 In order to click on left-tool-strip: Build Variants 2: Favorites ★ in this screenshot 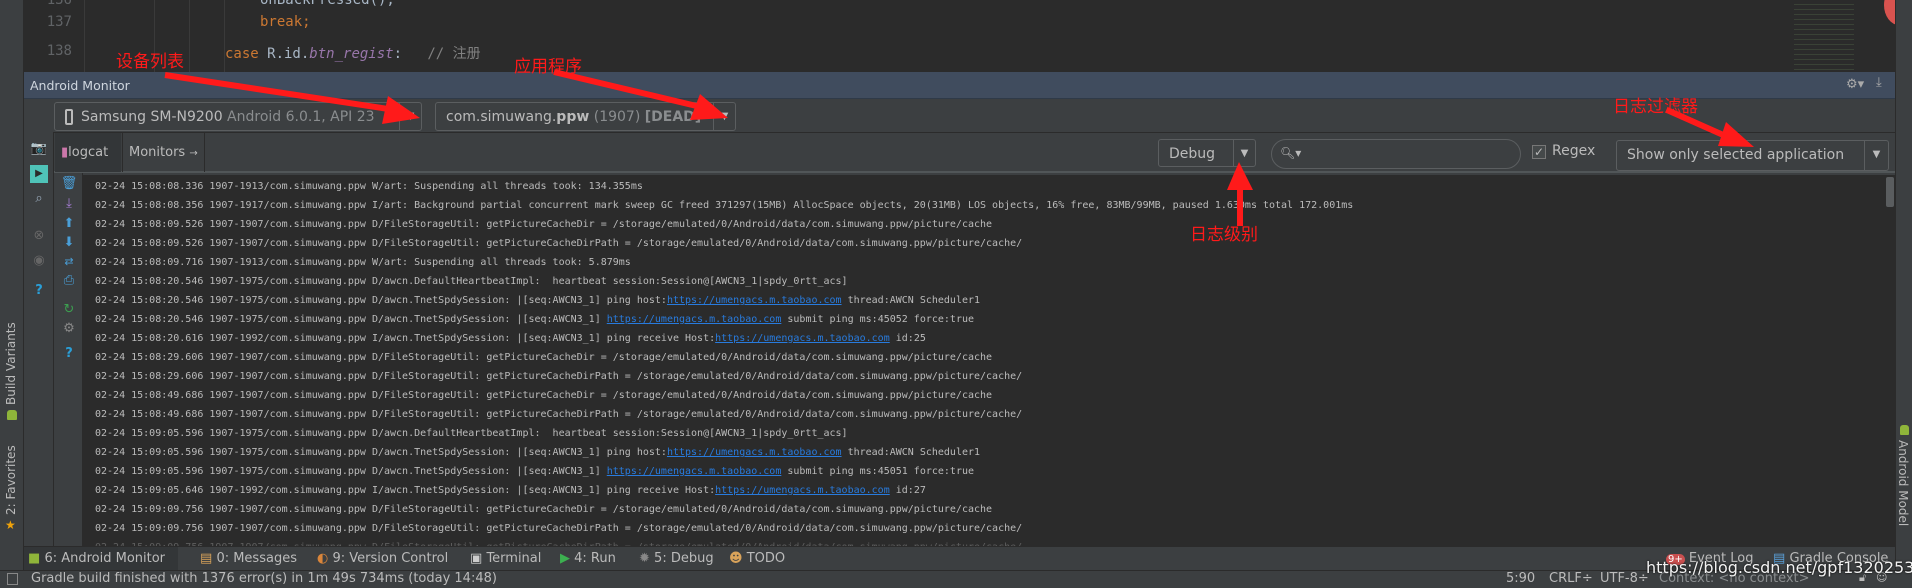, I will do `click(12, 285)`.